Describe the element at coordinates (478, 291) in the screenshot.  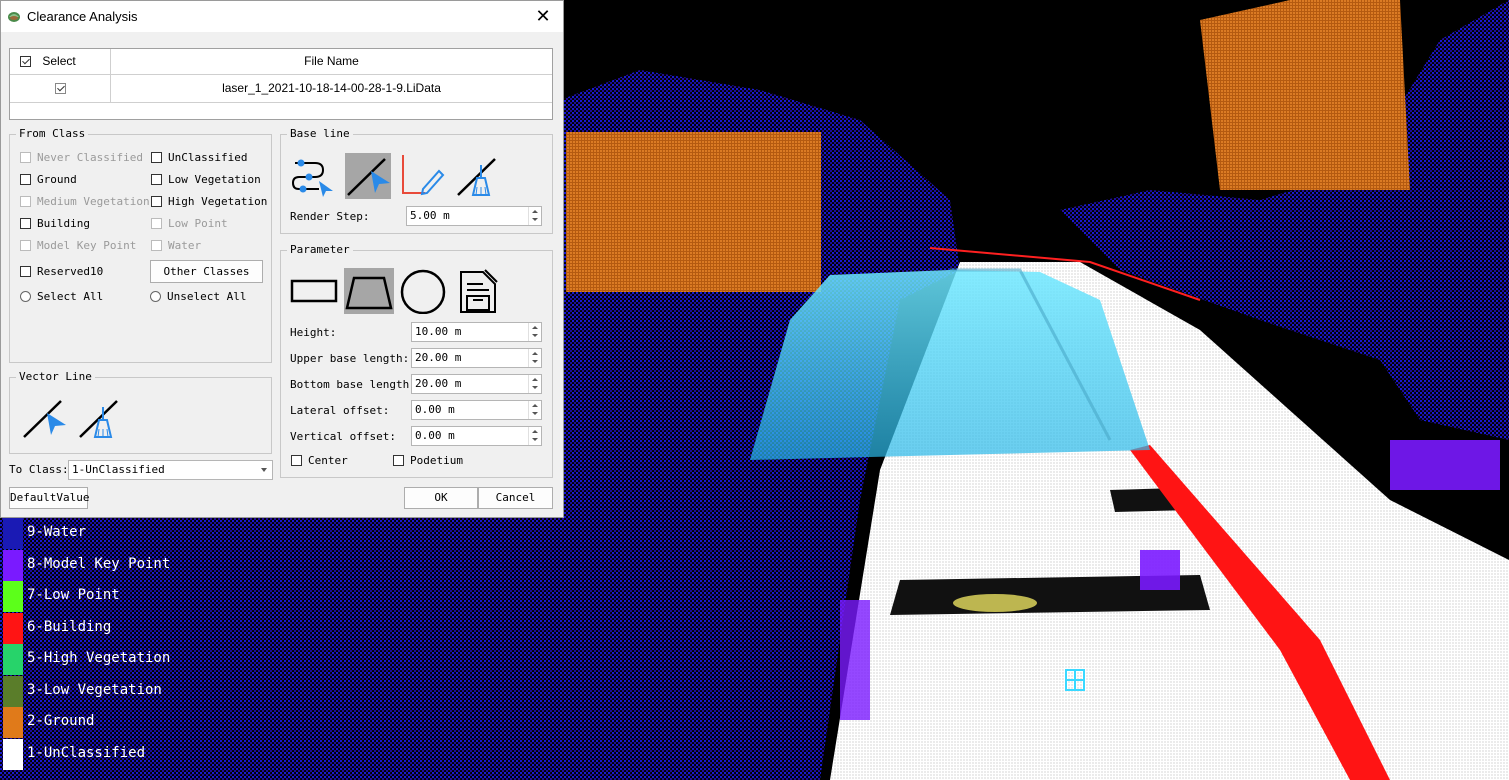
I see `save-template-icon` at that location.